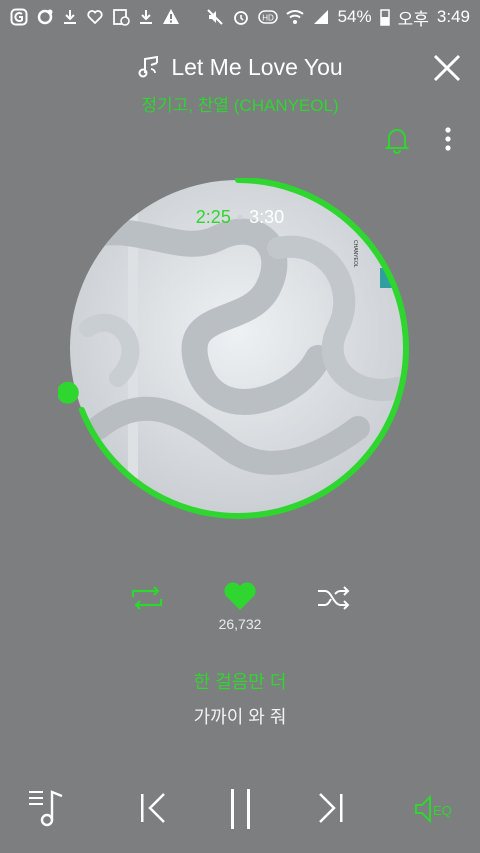  I want to click on clock-time: 3:49, so click(453, 16).